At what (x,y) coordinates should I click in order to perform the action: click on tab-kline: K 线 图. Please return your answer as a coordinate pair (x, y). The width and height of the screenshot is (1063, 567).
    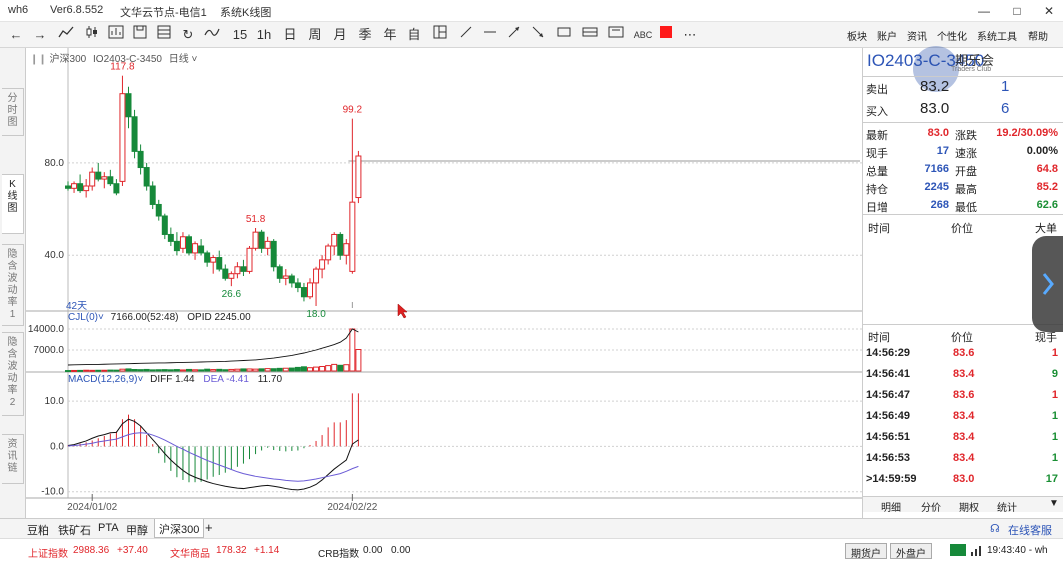
    Looking at the image, I should click on (13, 204).